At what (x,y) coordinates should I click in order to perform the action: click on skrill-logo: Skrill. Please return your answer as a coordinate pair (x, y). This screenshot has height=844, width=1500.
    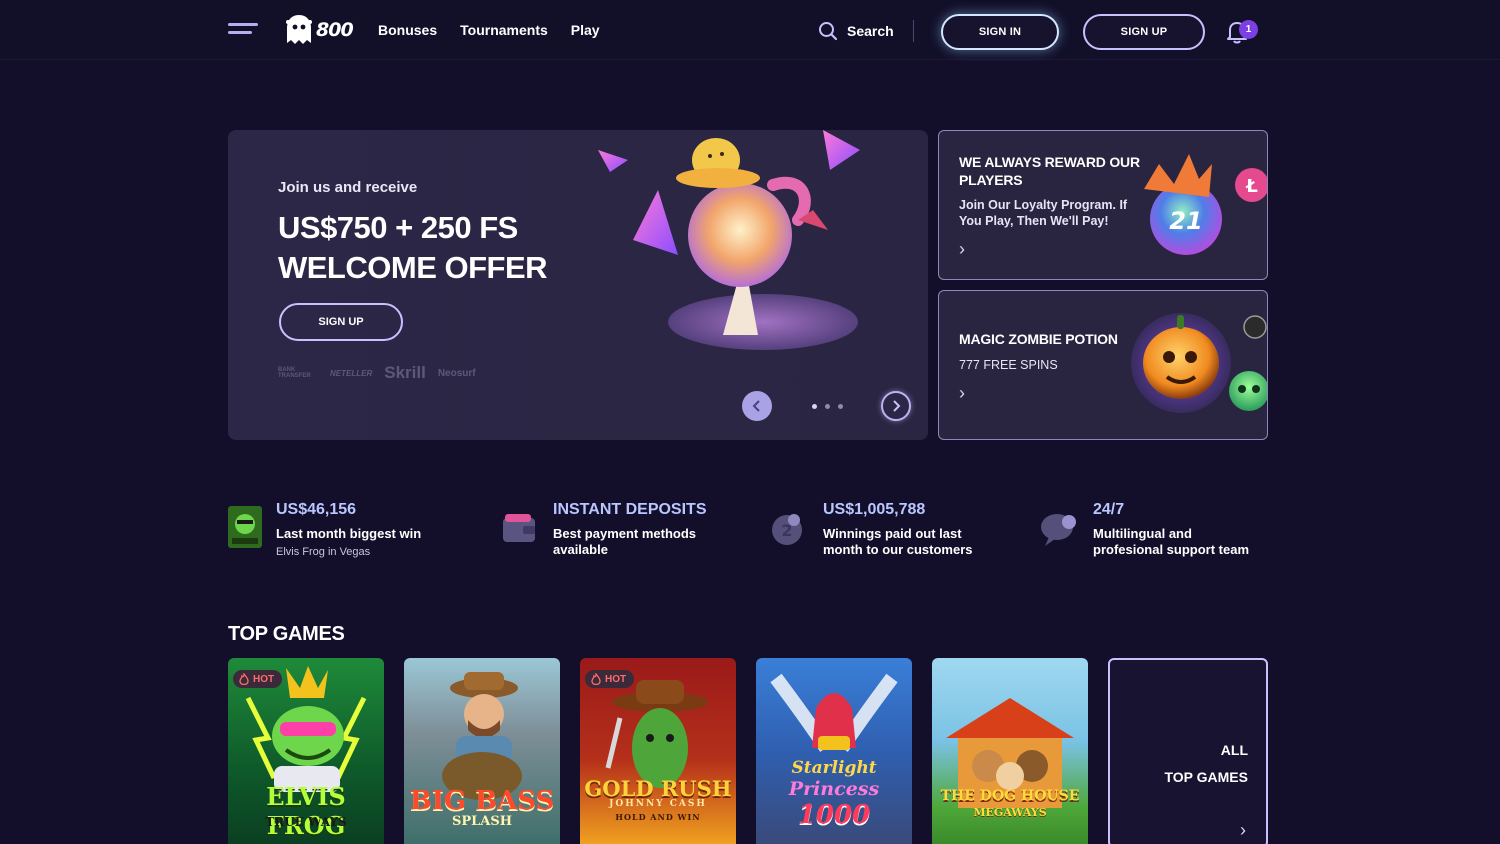
    Looking at the image, I should click on (405, 372).